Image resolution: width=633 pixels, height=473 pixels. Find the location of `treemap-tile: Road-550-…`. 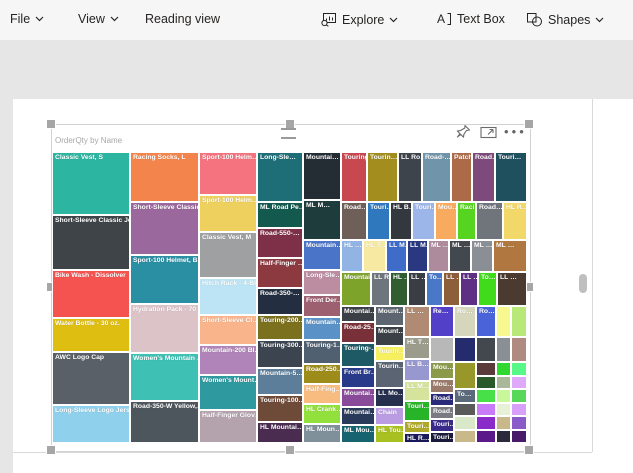

treemap-tile: Road-550-… is located at coordinates (280, 243).